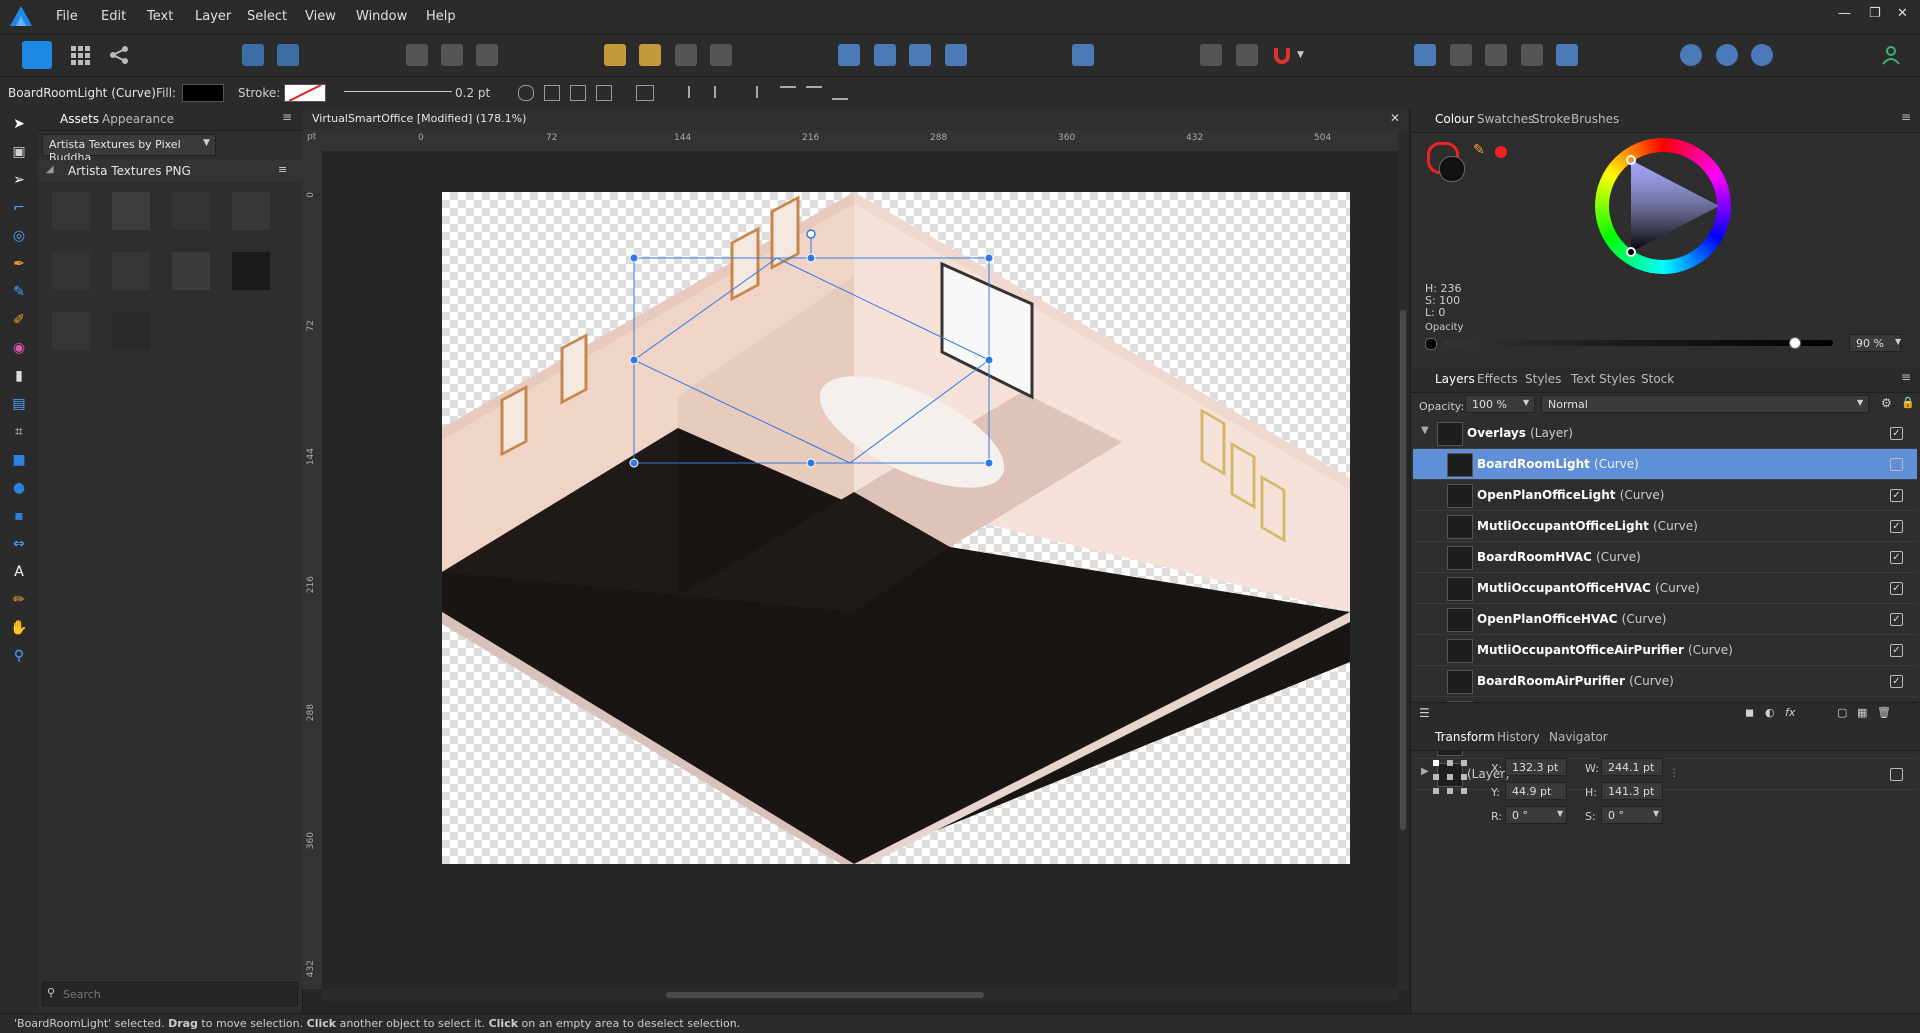 The width and height of the screenshot is (1920, 1033). Describe the element at coordinates (129, 149) in the screenshot. I see `asset-library-dropdown: Artista Textures by Pixel Buddha ▼` at that location.